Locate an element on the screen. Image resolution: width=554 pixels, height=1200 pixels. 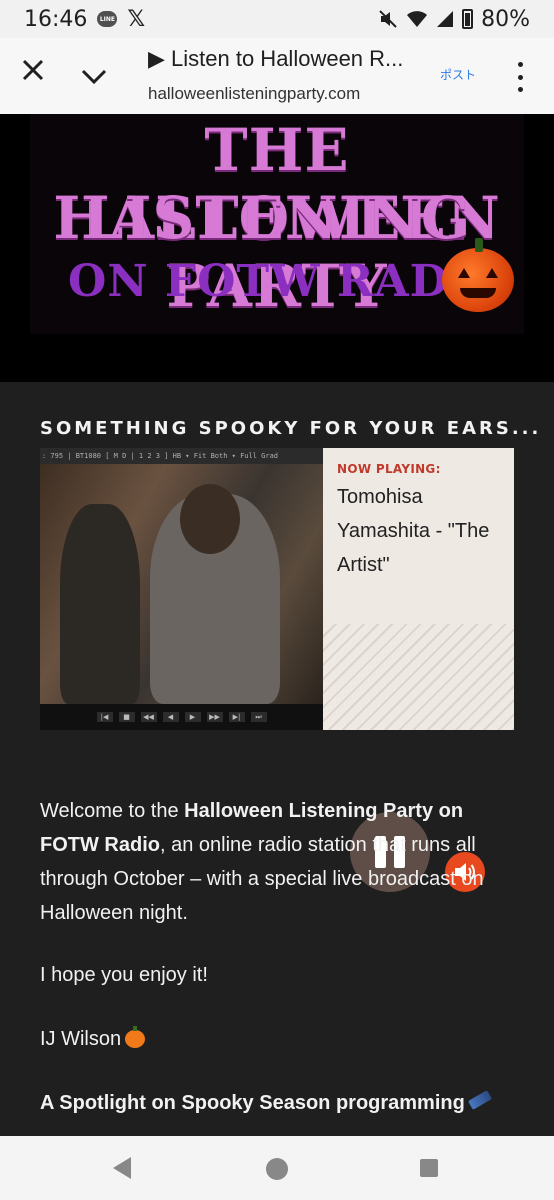
system-nav-bar is located at coordinates (277, 1168).